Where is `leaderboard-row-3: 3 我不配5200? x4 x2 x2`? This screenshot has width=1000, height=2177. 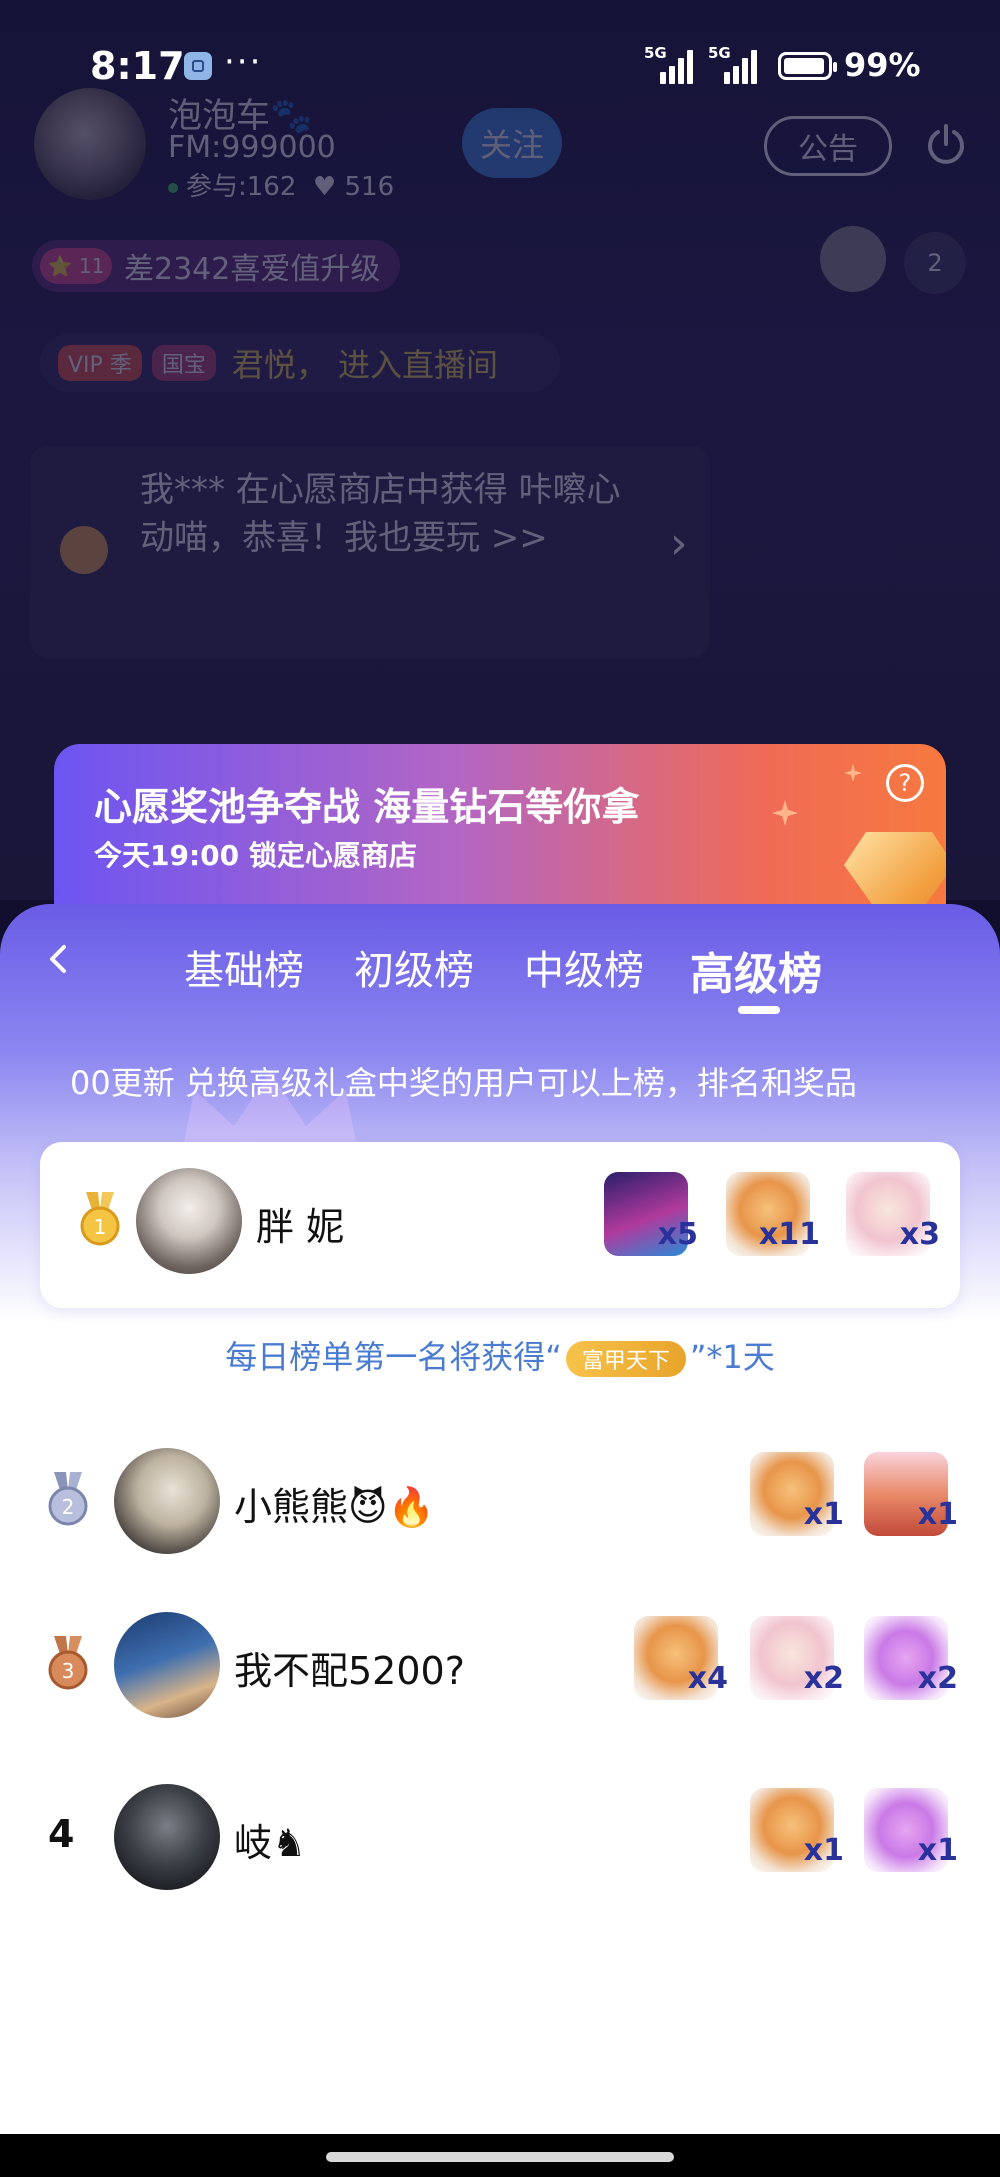 leaderboard-row-3: 3 我不配5200? x4 x2 x2 is located at coordinates (500, 1663).